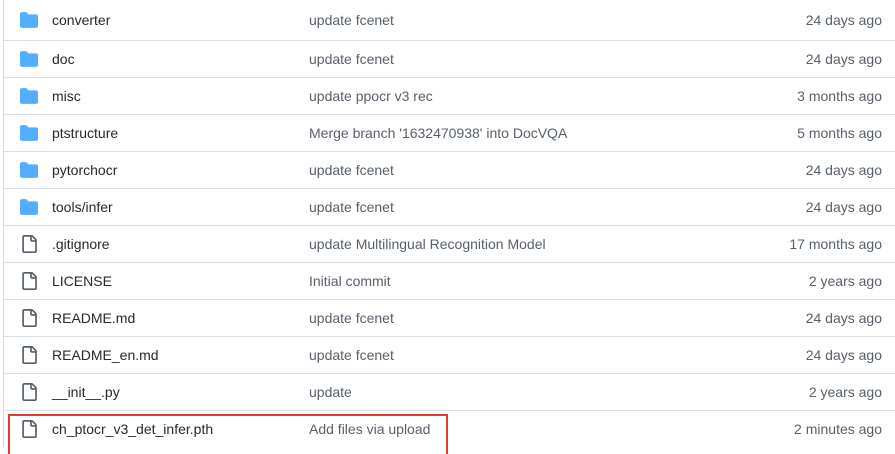 This screenshot has width=895, height=454. What do you see at coordinates (838, 429) in the screenshot?
I see `commit-age: 2 minutes ago` at bounding box center [838, 429].